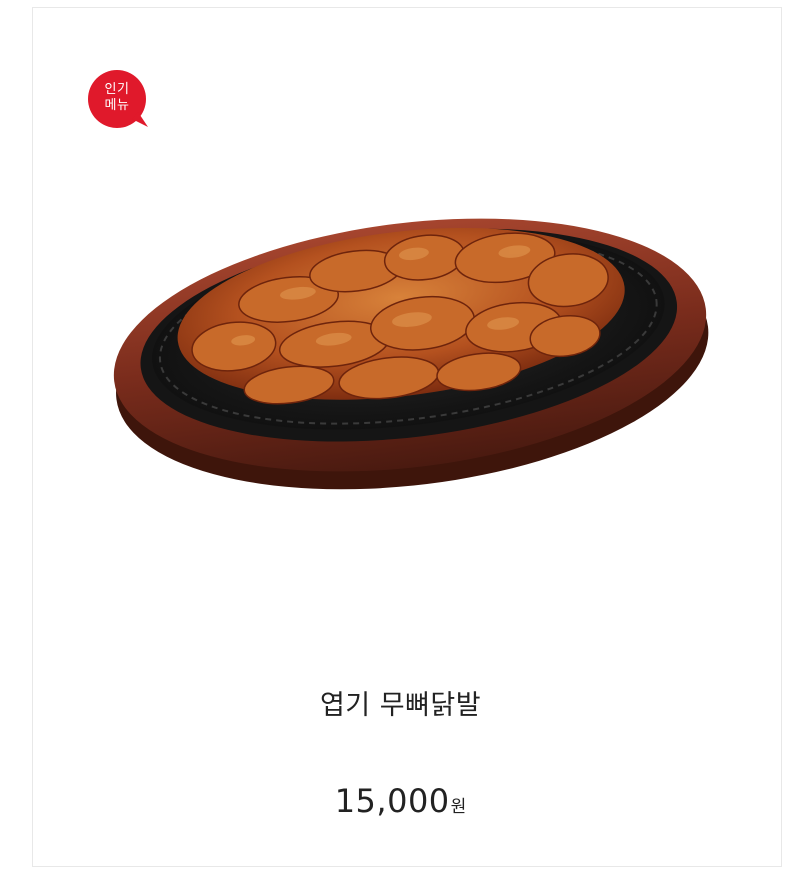  I want to click on badge-line-1: 인기, so click(117, 89).